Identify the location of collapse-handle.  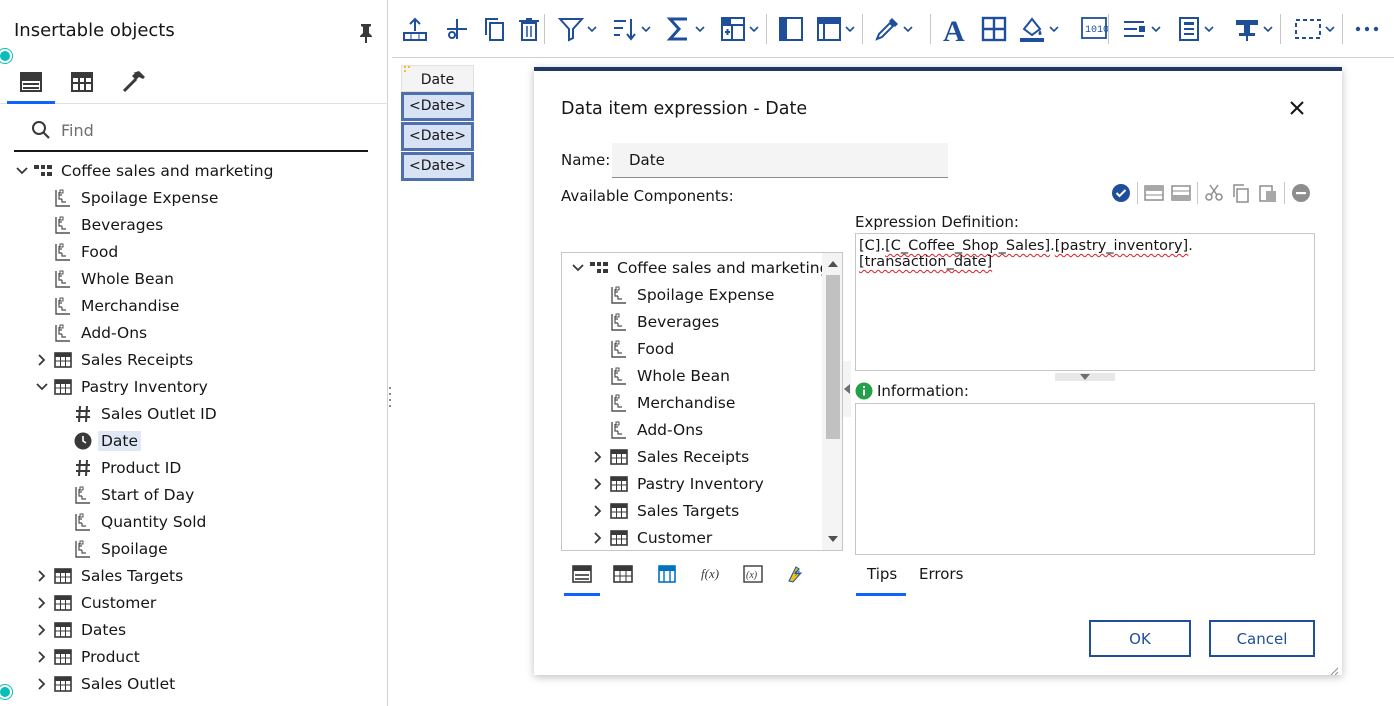
(847, 389).